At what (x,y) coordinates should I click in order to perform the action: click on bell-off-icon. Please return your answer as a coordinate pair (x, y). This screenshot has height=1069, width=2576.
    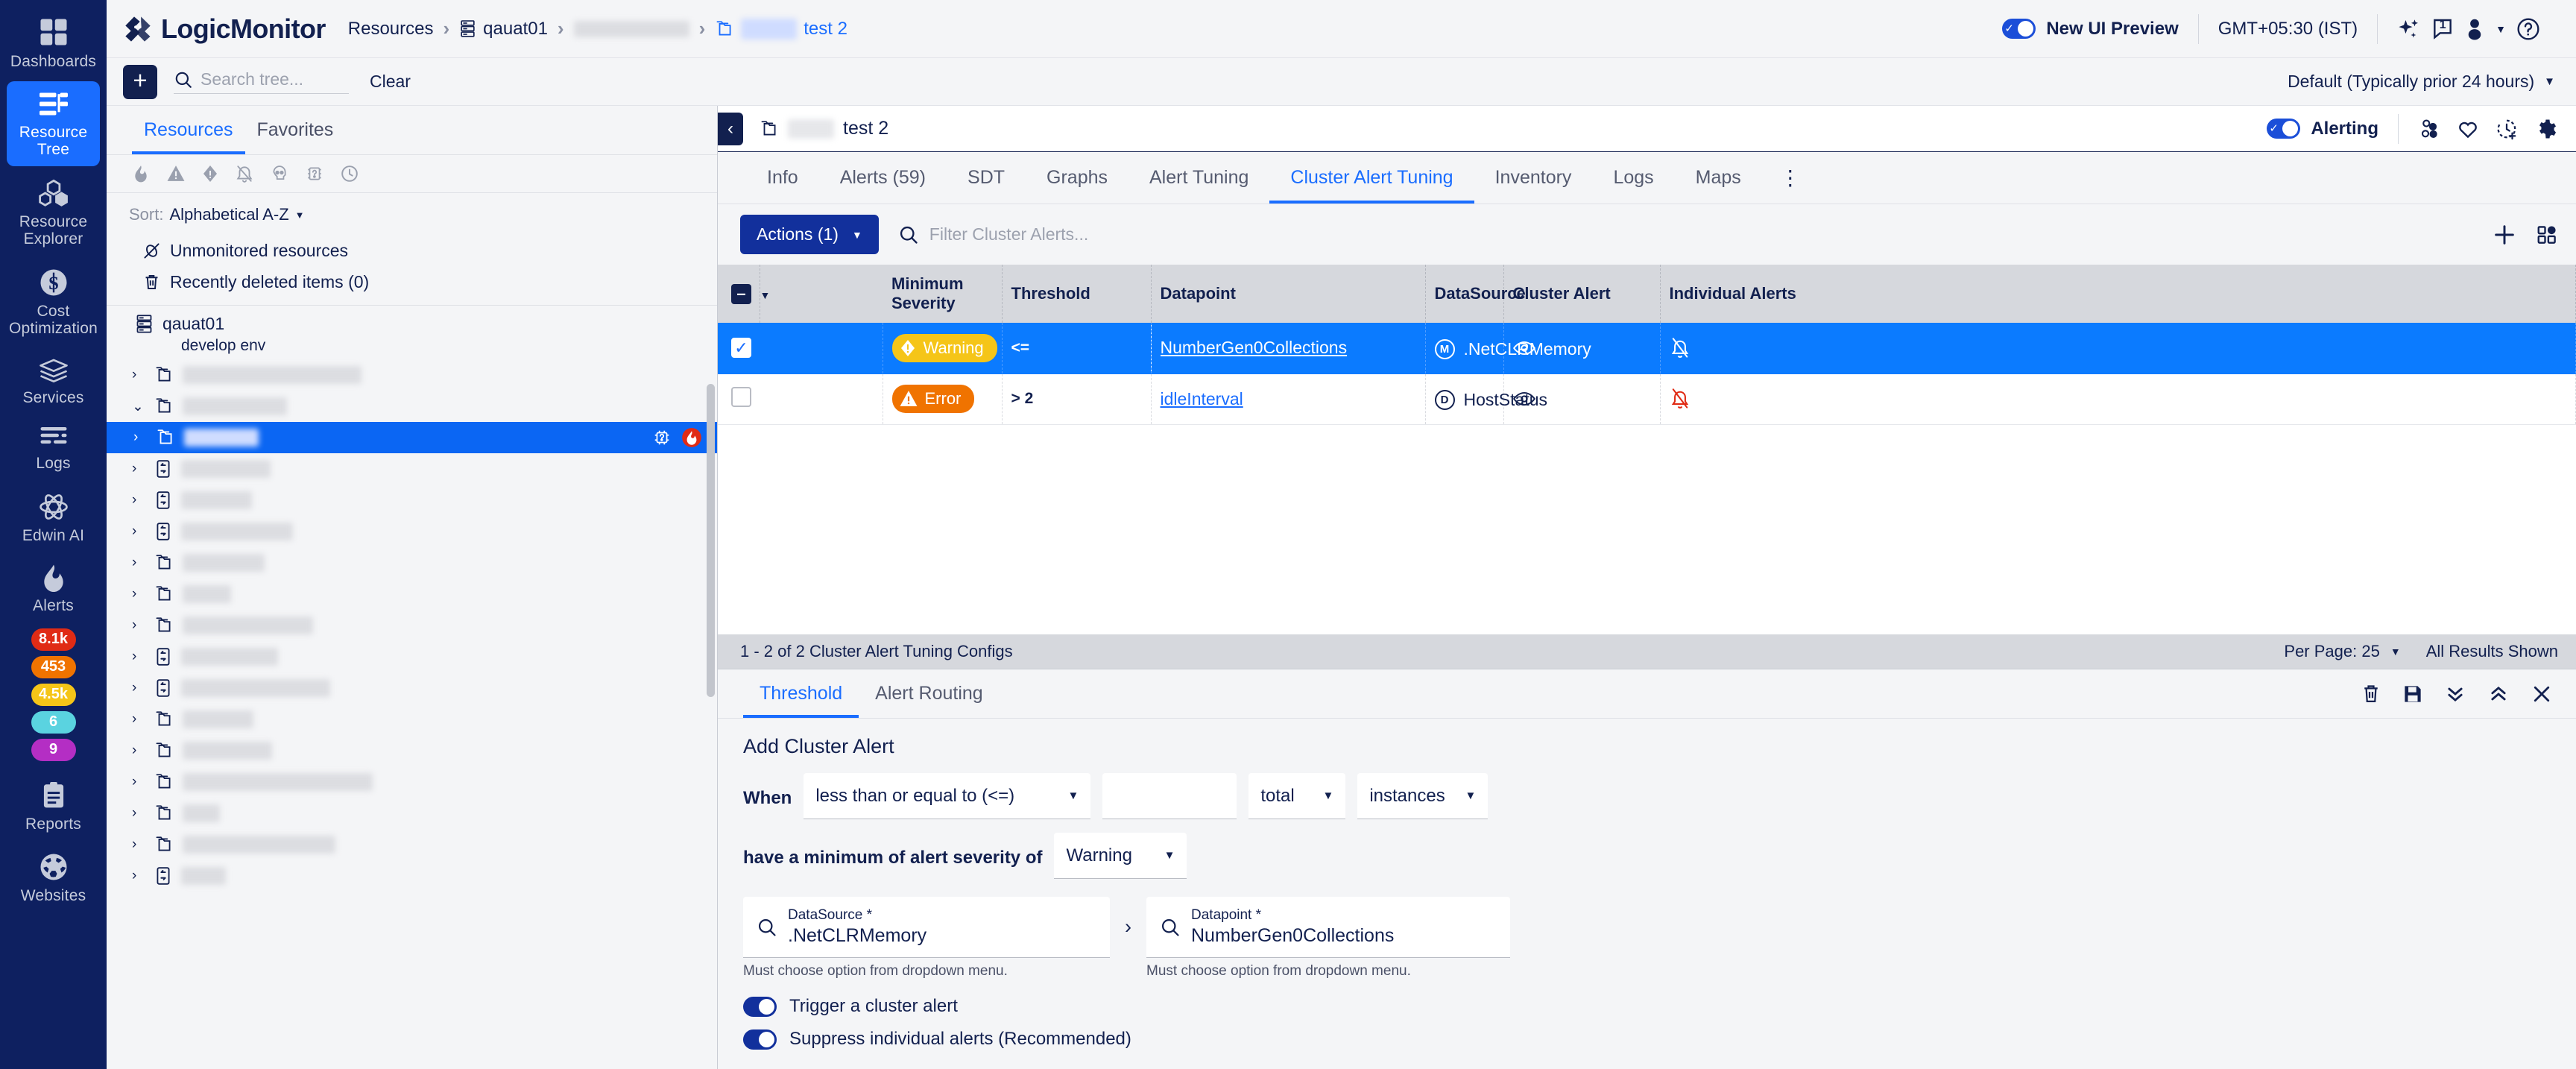
    Looking at the image, I should click on (2118, 348).